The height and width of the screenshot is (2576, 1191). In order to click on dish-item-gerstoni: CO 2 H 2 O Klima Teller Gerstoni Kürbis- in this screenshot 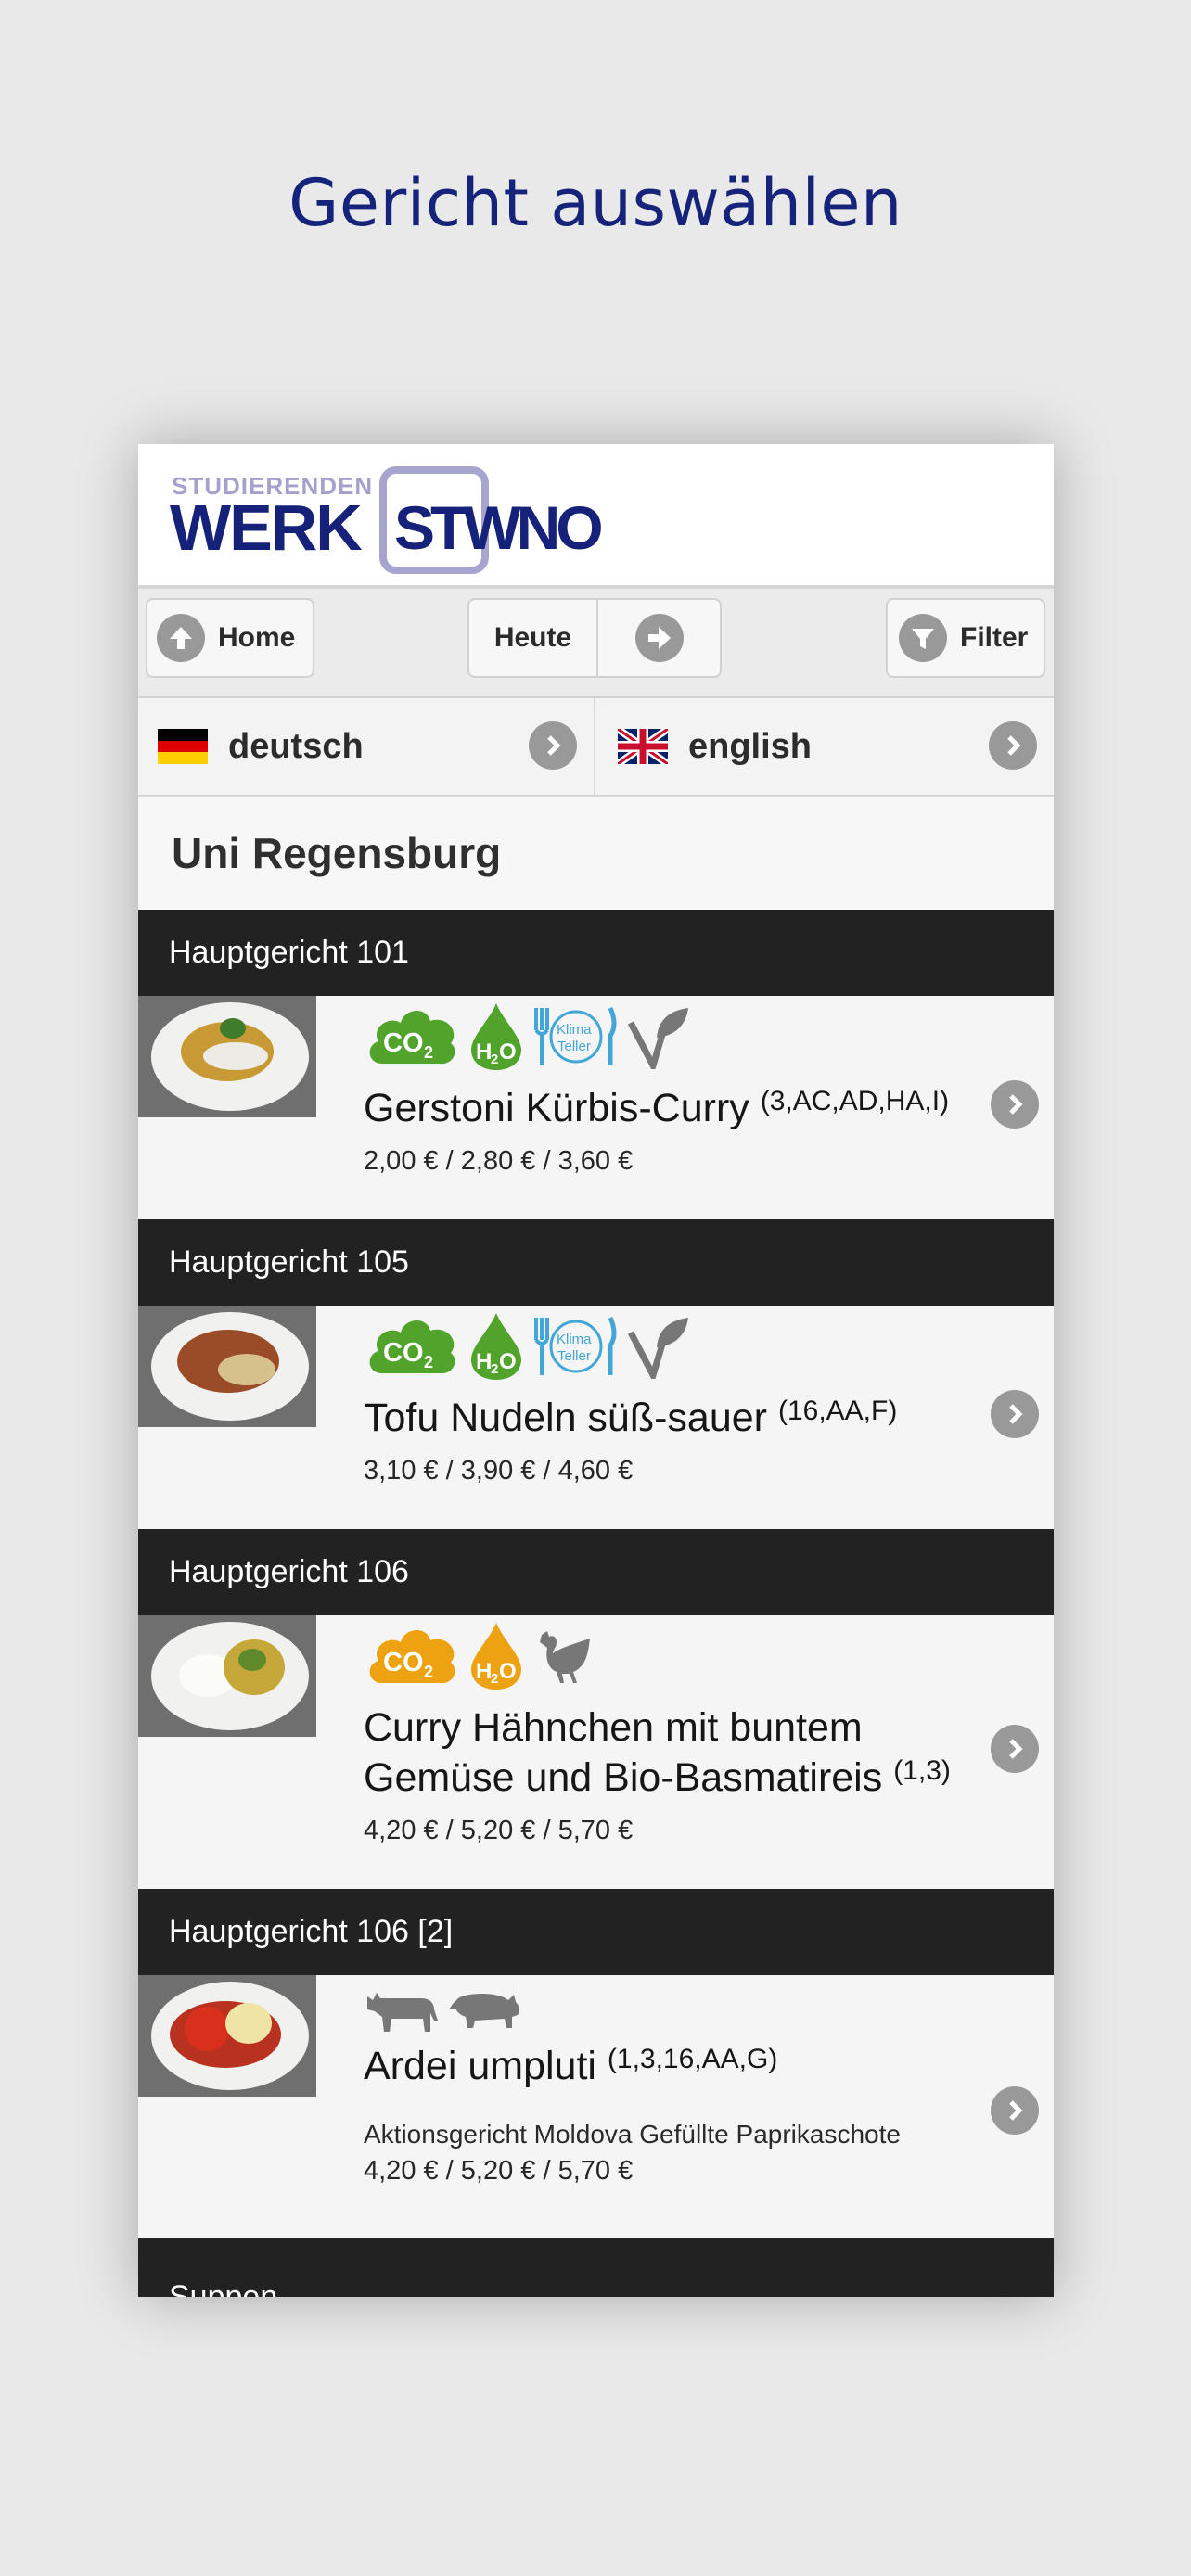, I will do `click(596, 1107)`.